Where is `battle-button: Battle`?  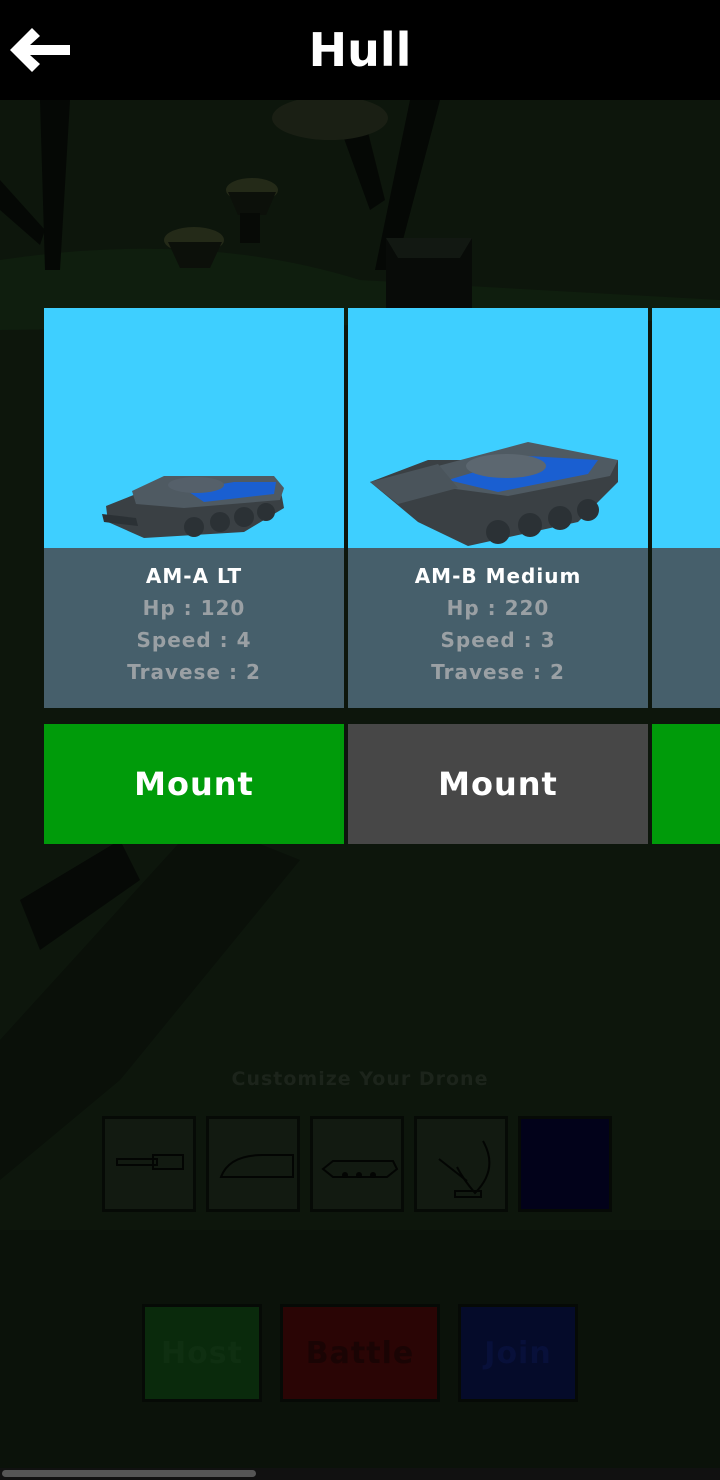
battle-button: Battle is located at coordinates (360, 1353).